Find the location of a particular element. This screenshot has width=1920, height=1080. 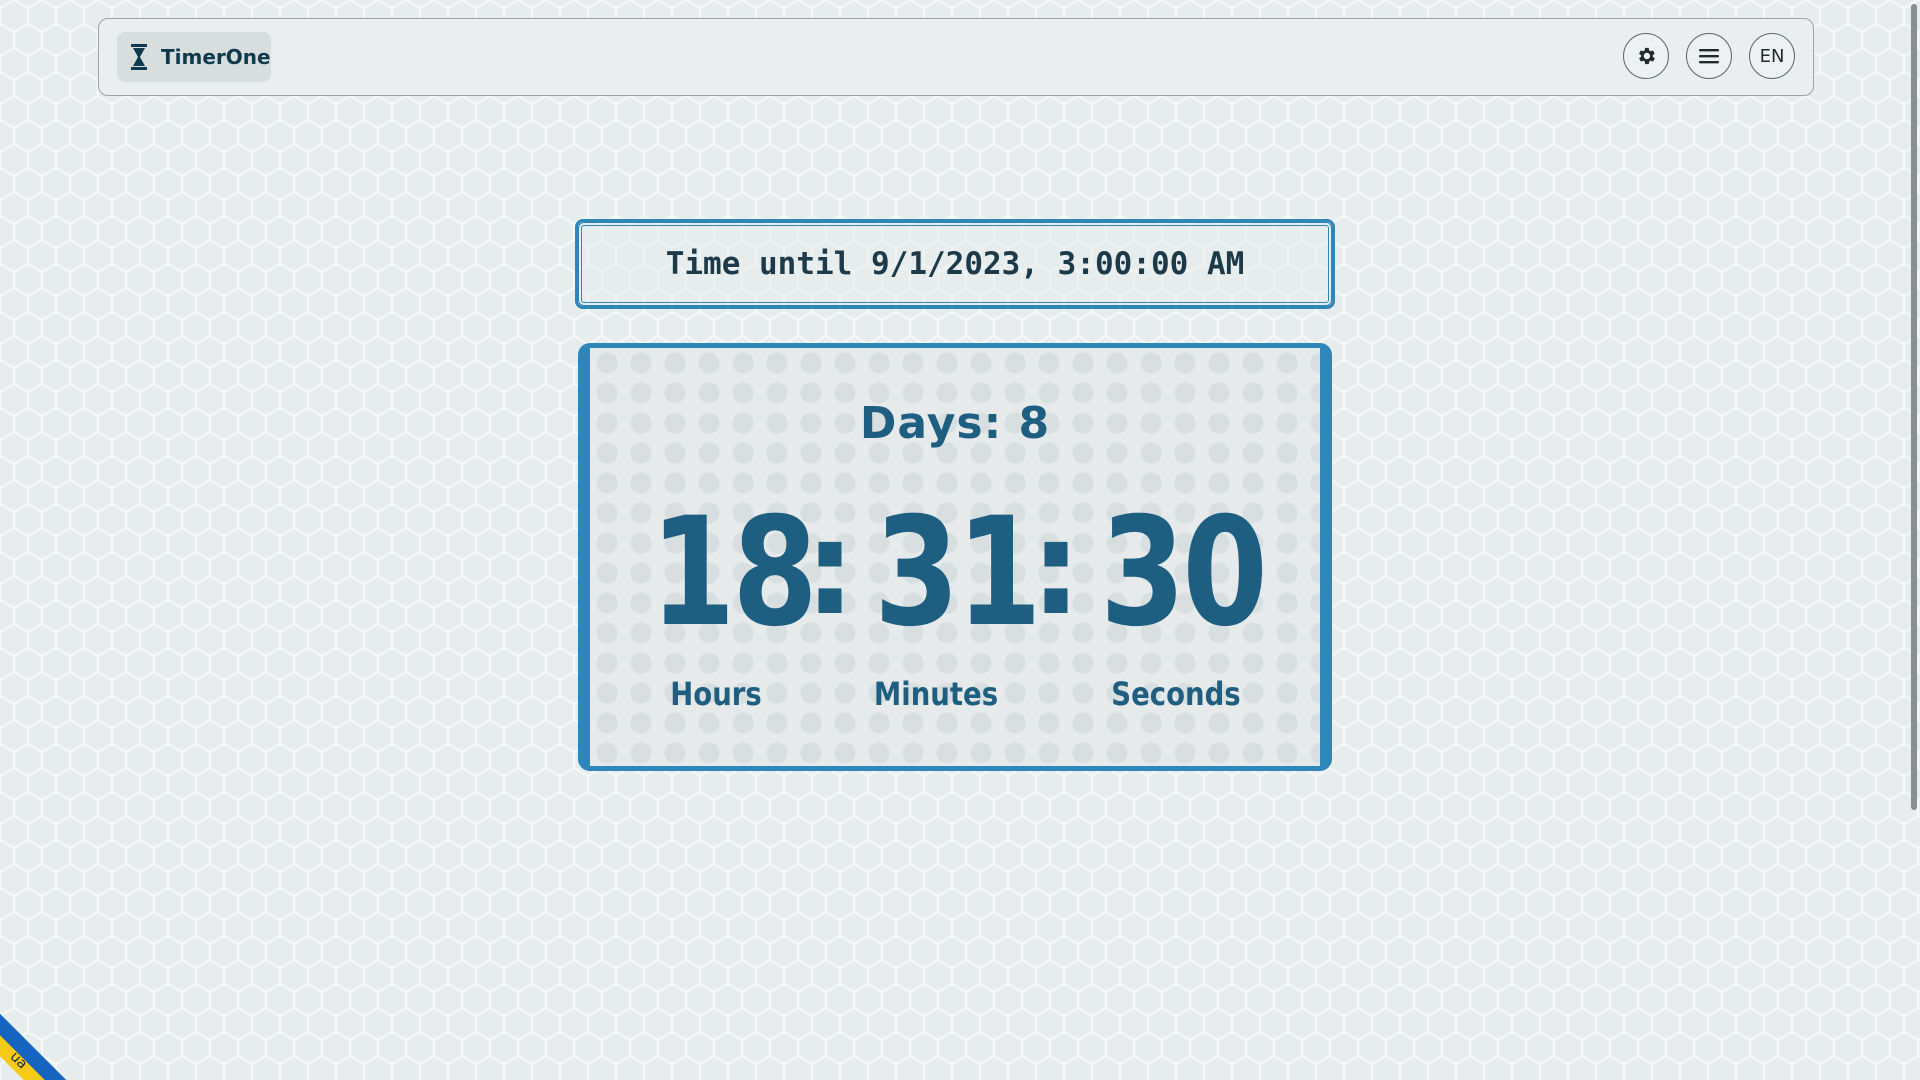

hours-value: 18 is located at coordinates (734, 573).